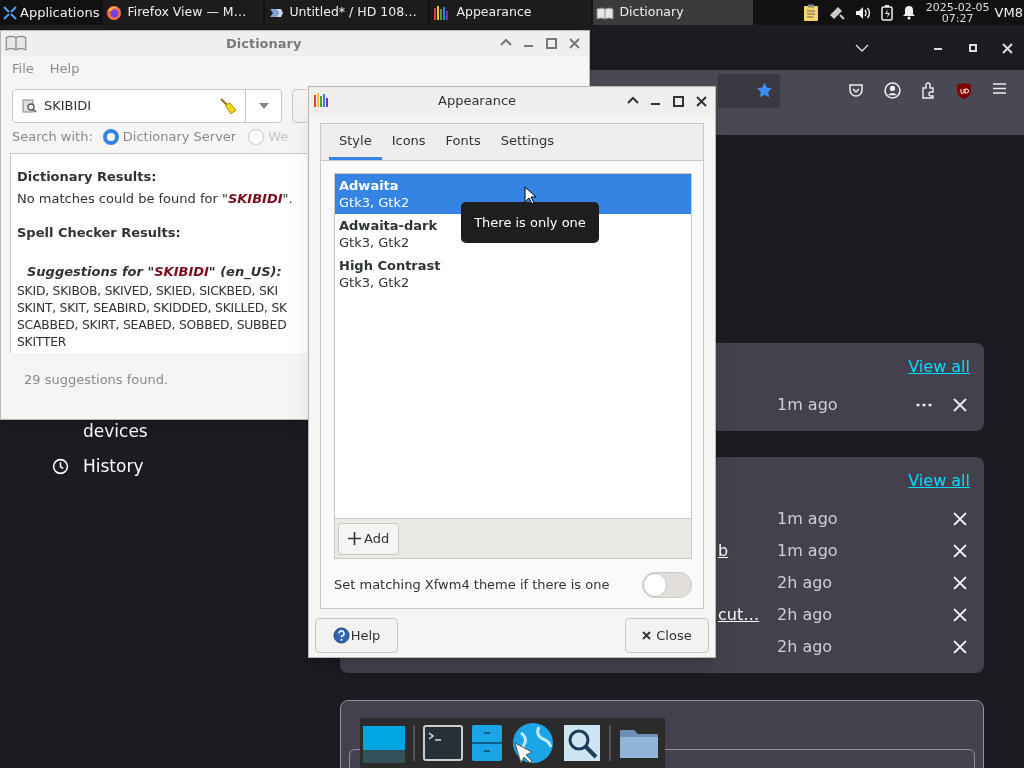 The height and width of the screenshot is (768, 1024). Describe the element at coordinates (356, 635) in the screenshot. I see `help-button: Help` at that location.